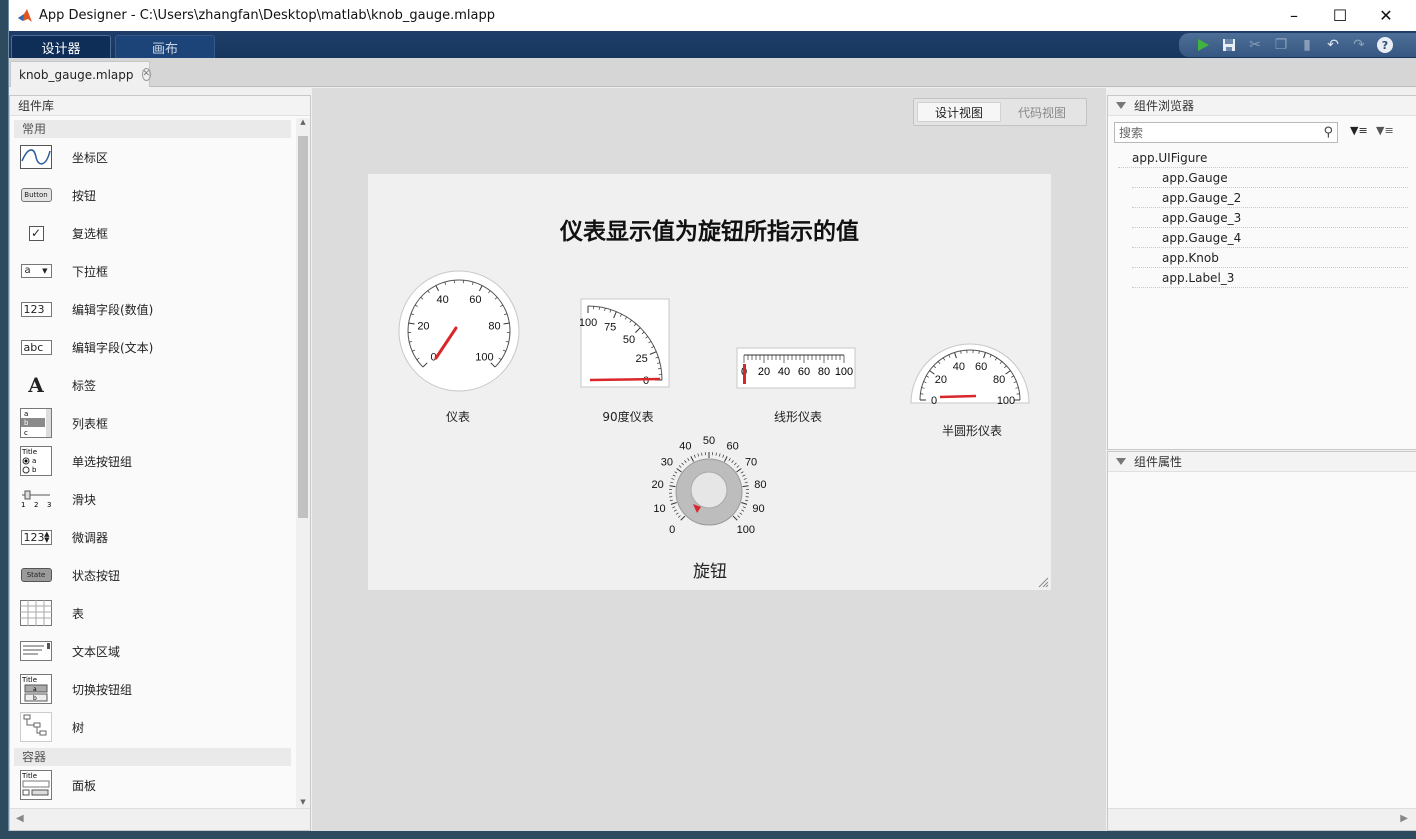 The width and height of the screenshot is (1416, 839). What do you see at coordinates (1261, 641) in the screenshot?
I see `component-properties: 组件属性 ▶` at bounding box center [1261, 641].